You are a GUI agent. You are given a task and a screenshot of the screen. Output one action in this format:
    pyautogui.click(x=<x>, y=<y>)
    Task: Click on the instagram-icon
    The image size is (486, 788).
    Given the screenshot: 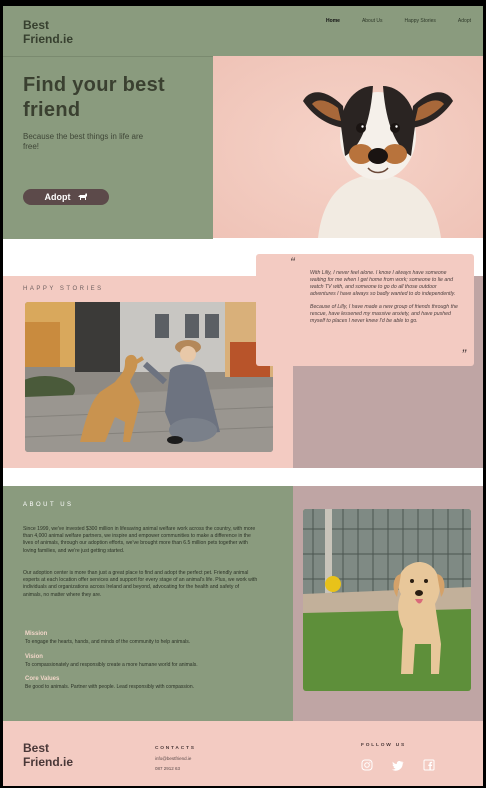 What is the action you would take?
    pyautogui.click(x=367, y=765)
    